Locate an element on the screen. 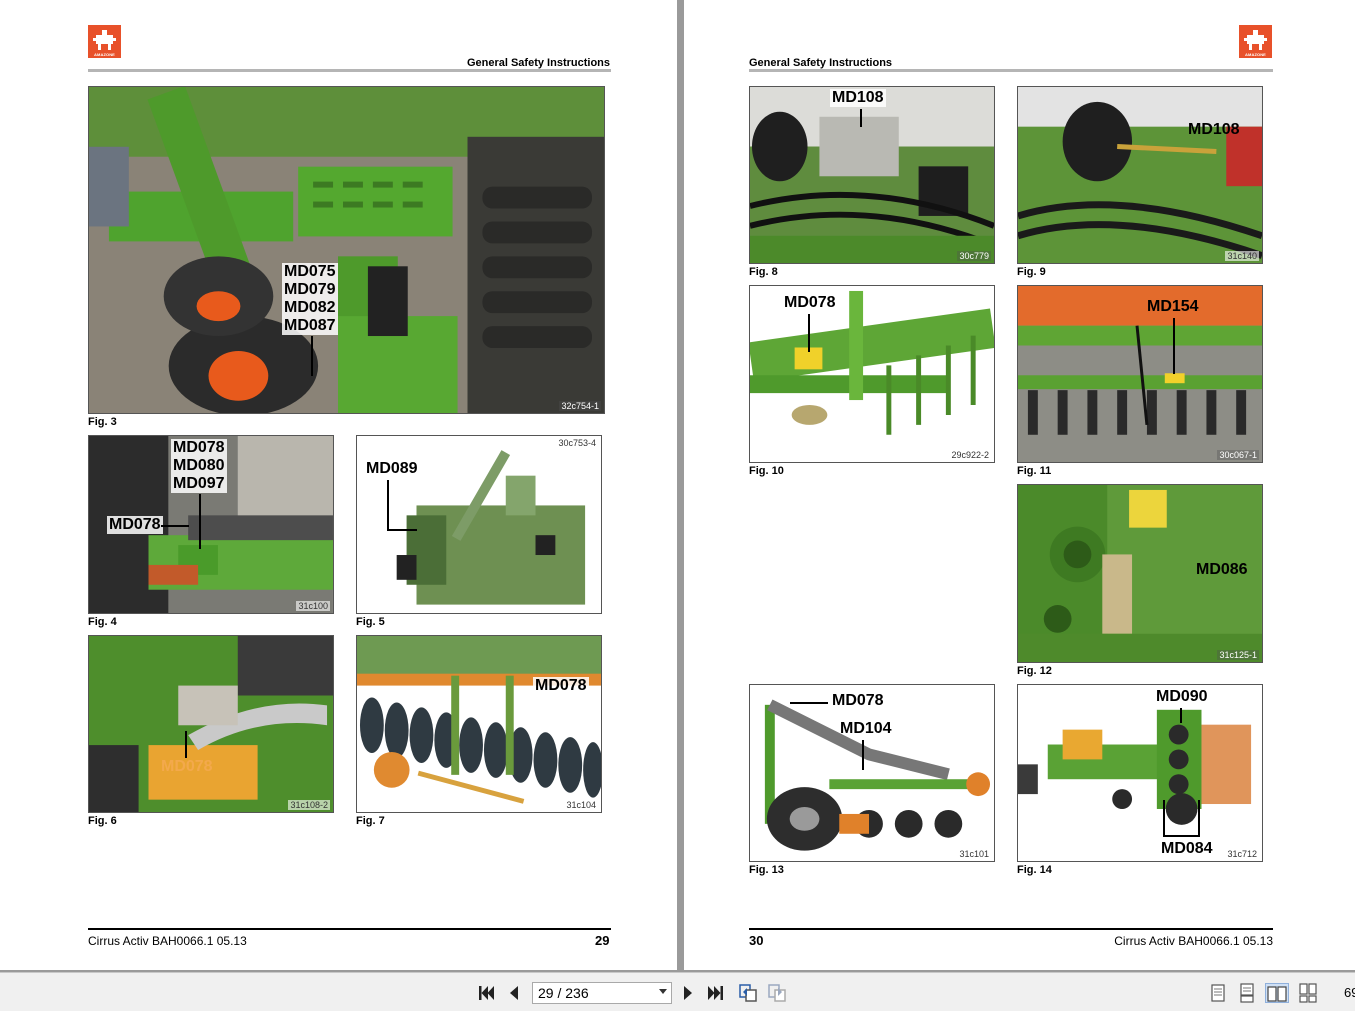 The image size is (1355, 1011). figure-6-label: MD078 is located at coordinates (187, 766).